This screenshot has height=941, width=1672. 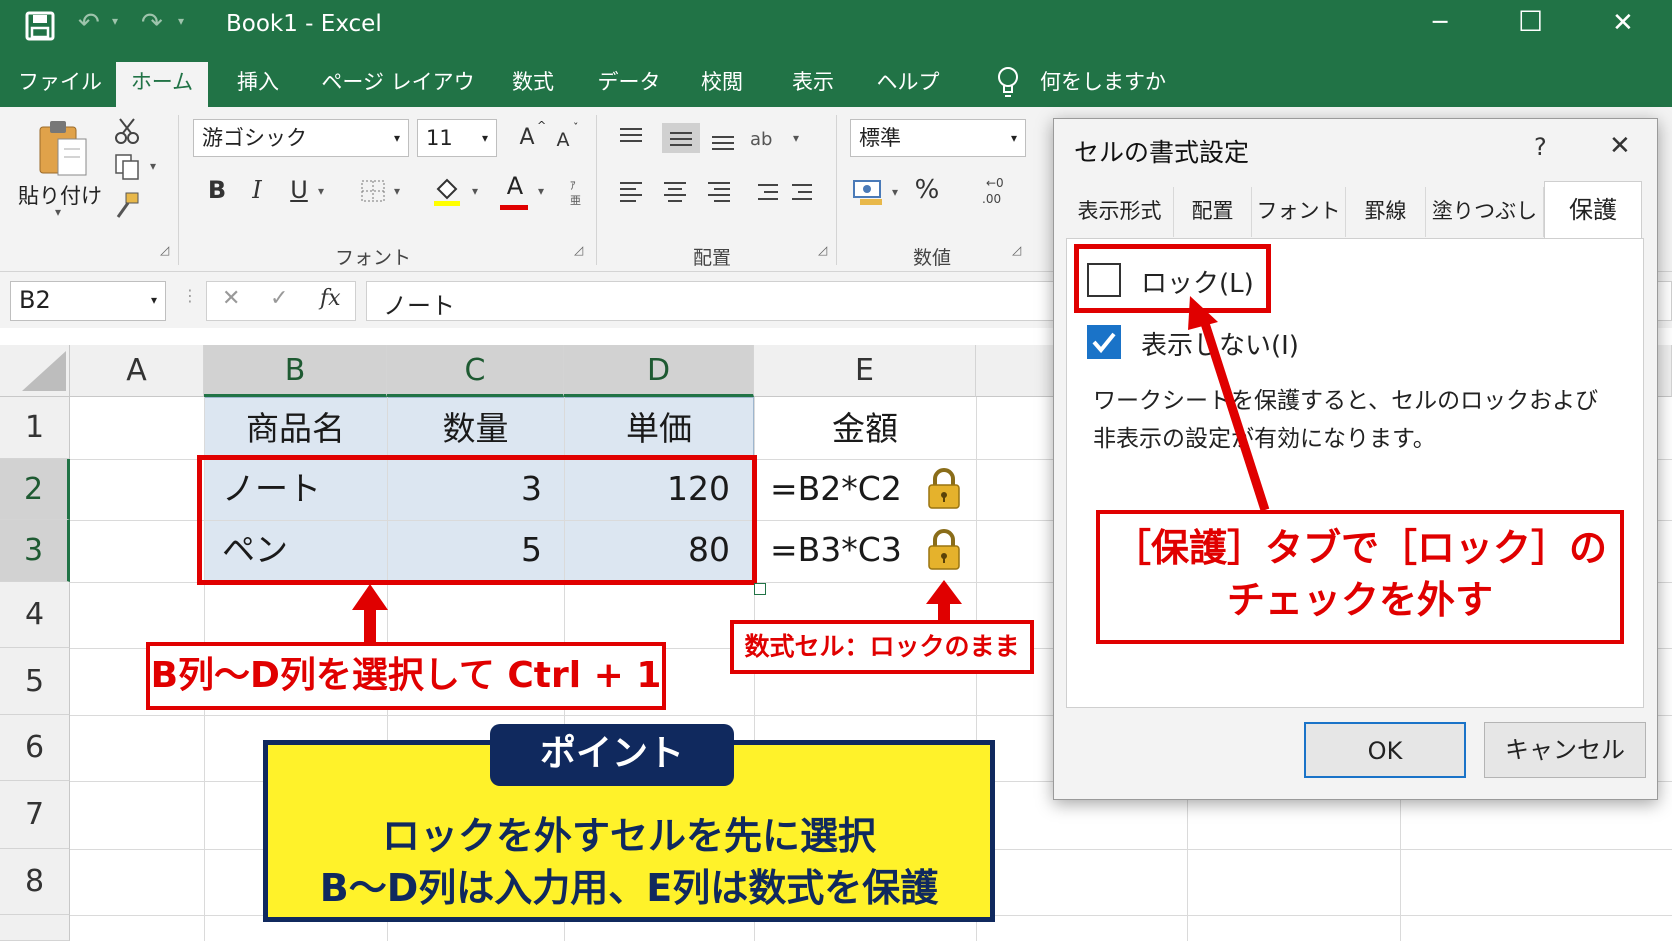 I want to click on close-window-button: ✕, so click(x=1623, y=23).